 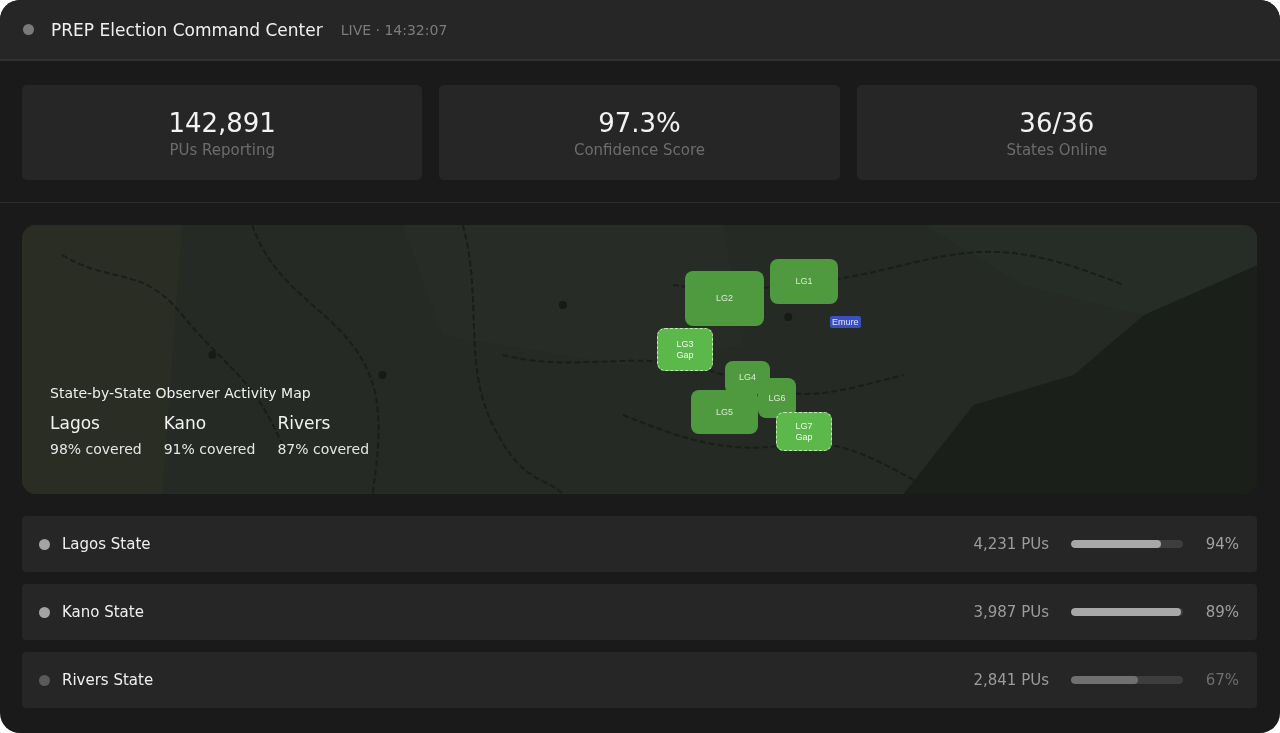 What do you see at coordinates (1222, 612) in the screenshot?
I see `percent-text: 89%` at bounding box center [1222, 612].